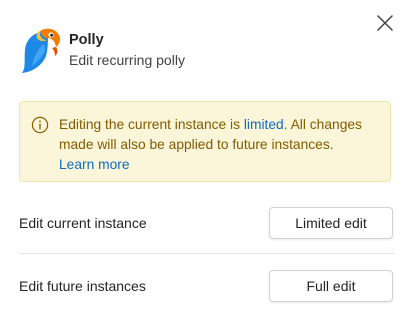  I want to click on info-icon, so click(40, 125).